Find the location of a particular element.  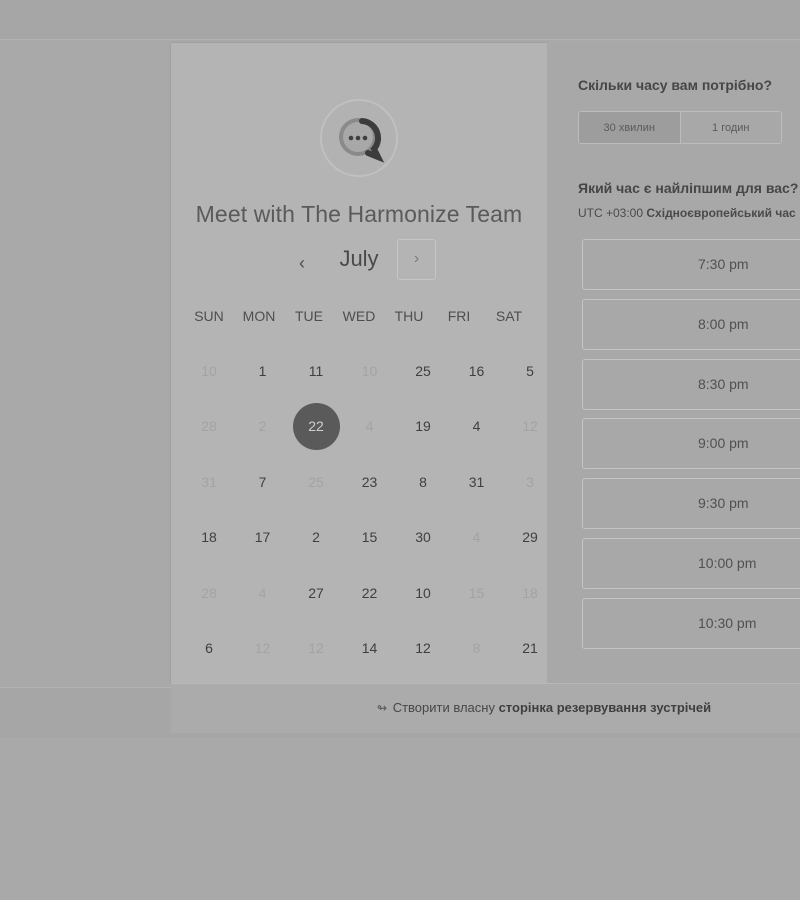

duration-option-30min: 30 хвилин is located at coordinates (630, 127).